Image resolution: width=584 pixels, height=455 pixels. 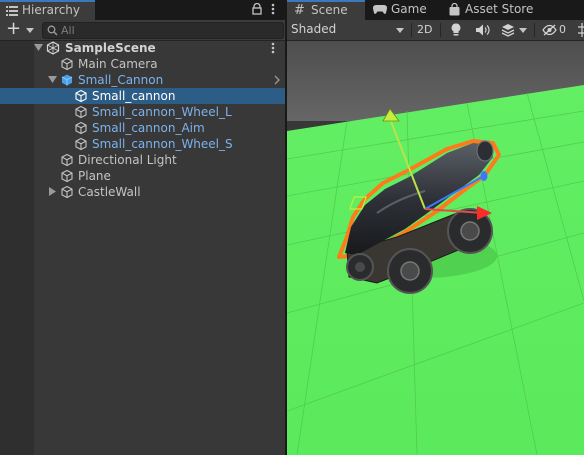 What do you see at coordinates (14, 28) in the screenshot?
I see `create-plus-label: +` at bounding box center [14, 28].